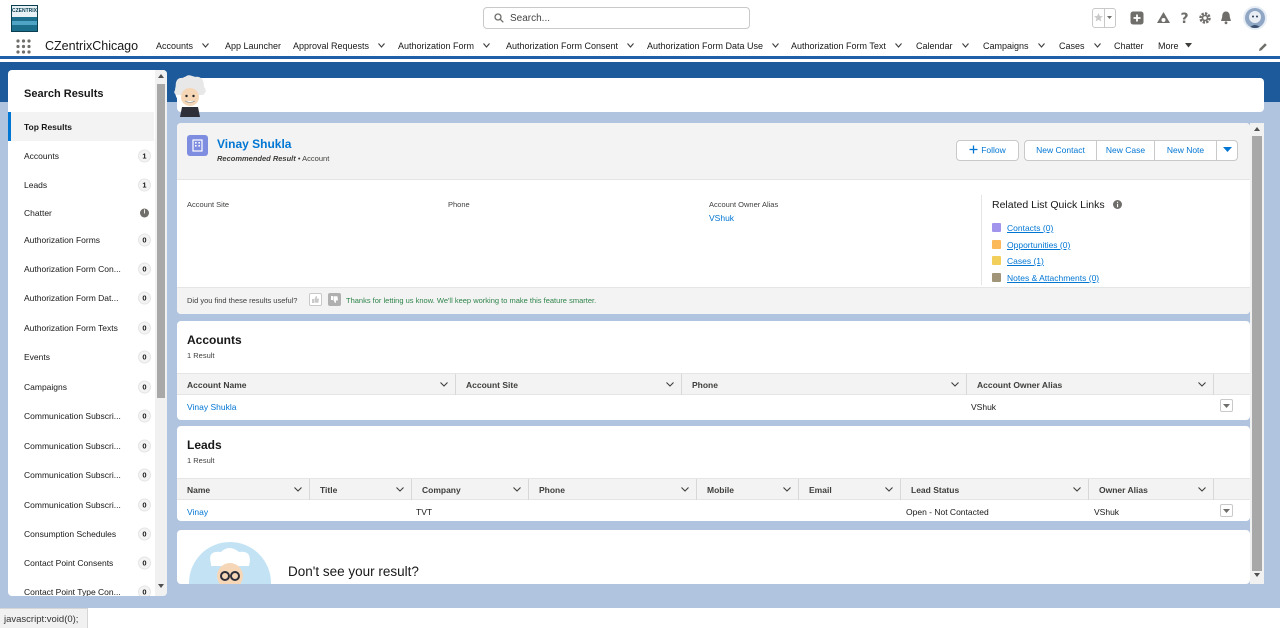  What do you see at coordinates (24, 18) in the screenshot?
I see `org-logo: CZENTRIX` at bounding box center [24, 18].